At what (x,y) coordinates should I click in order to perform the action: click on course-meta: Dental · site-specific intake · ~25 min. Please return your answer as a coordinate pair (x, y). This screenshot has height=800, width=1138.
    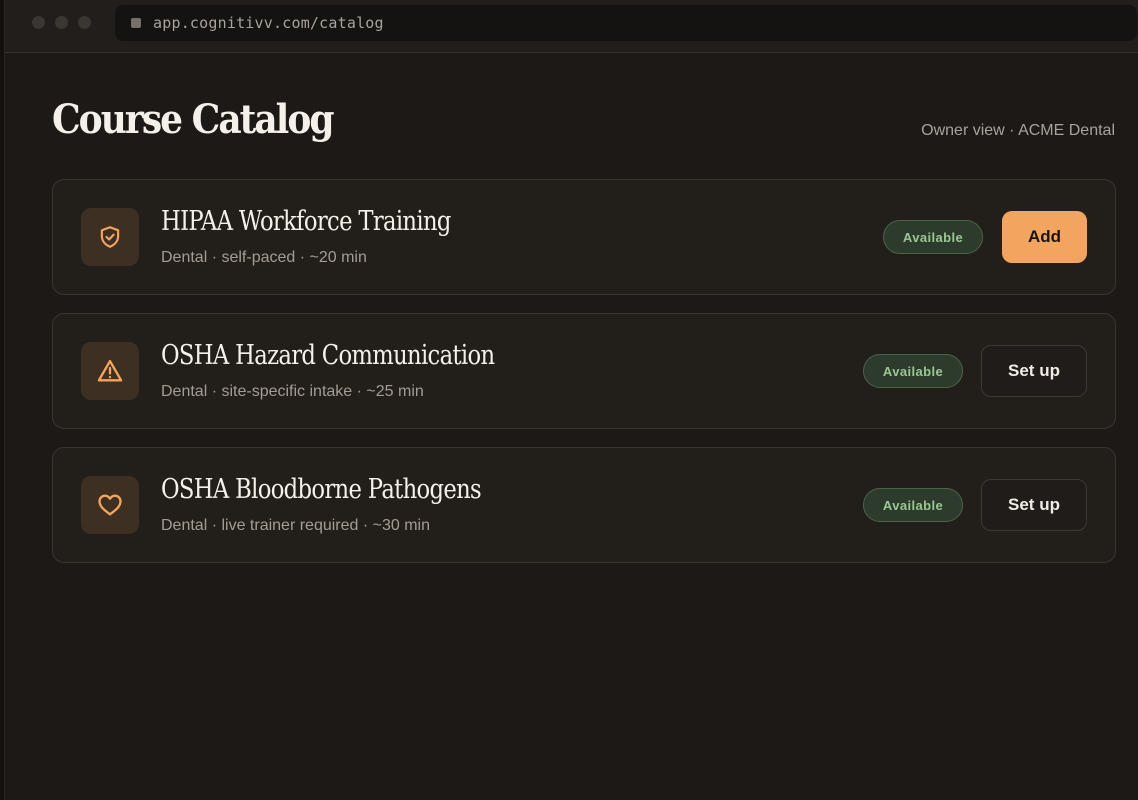
    Looking at the image, I should click on (292, 391).